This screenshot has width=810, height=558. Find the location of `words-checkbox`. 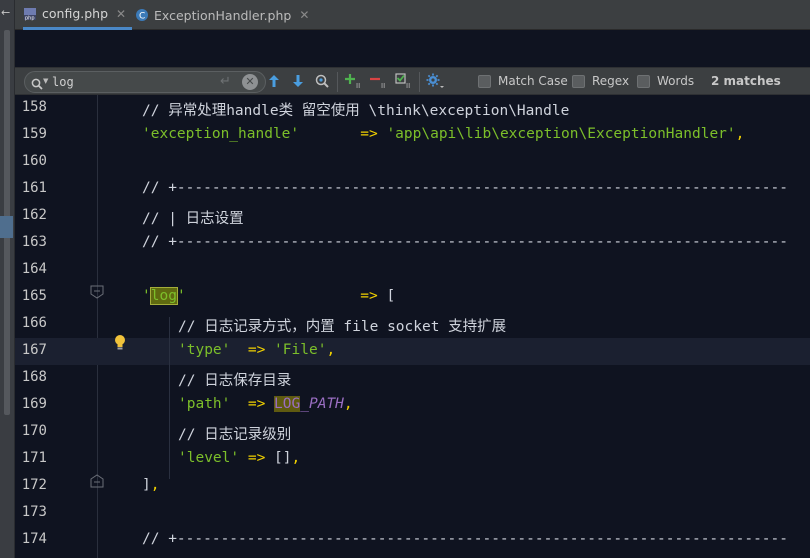

words-checkbox is located at coordinates (643, 81).